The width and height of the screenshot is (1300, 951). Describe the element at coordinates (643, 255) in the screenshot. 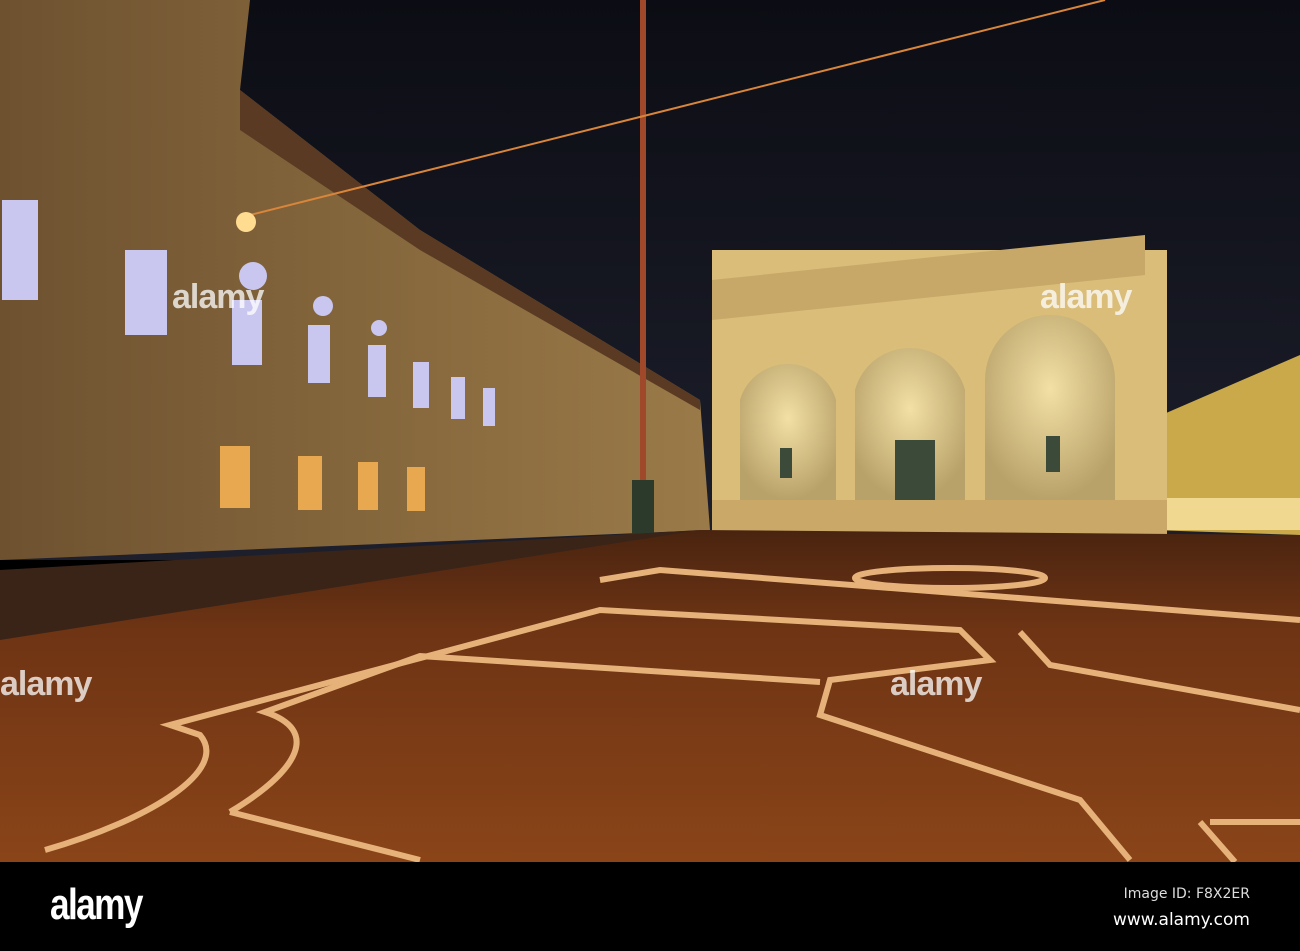

I see `flag-pole` at that location.